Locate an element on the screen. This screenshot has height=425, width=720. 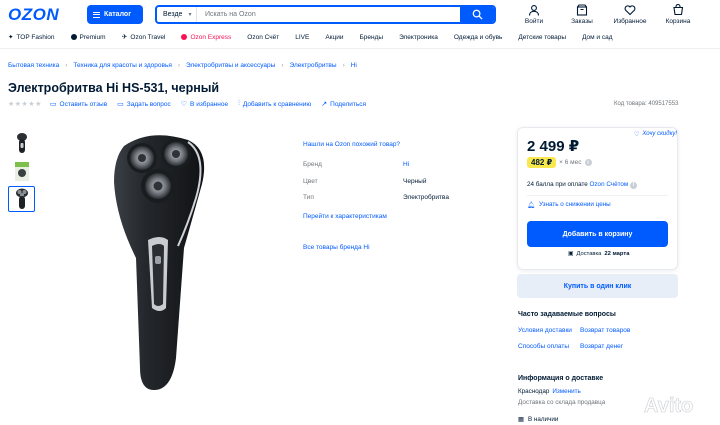
heart-icon is located at coordinates (630, 10).